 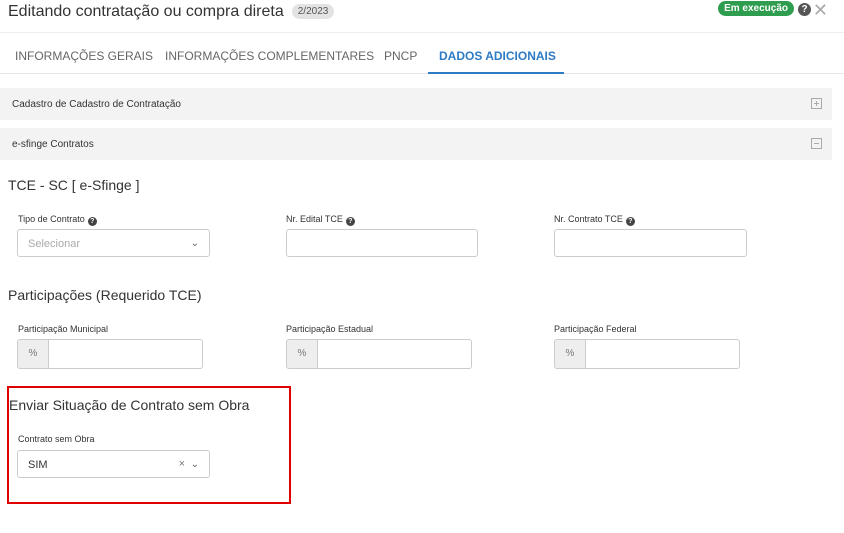 What do you see at coordinates (650, 243) in the screenshot?
I see `nr-contrato-input` at bounding box center [650, 243].